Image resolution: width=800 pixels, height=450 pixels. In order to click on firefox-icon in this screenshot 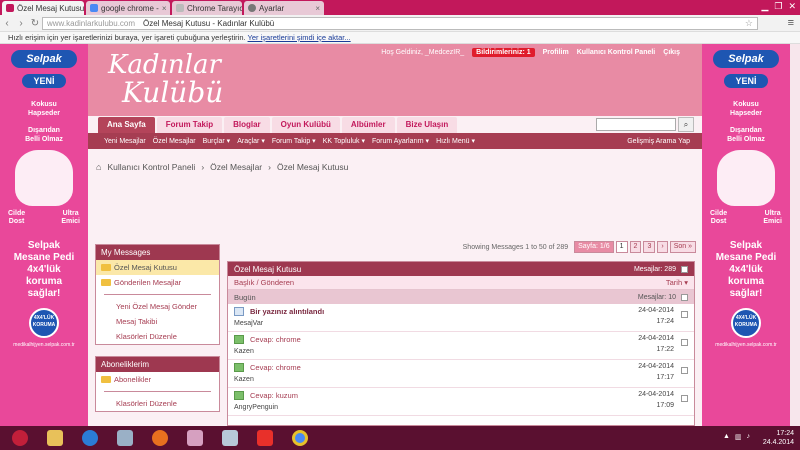, I will do `click(160, 438)`.